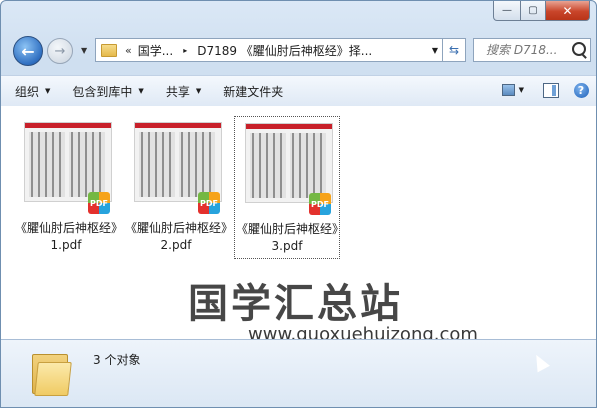 This screenshot has width=597, height=408. I want to click on new-folder-button: 新建文件夹, so click(253, 91).